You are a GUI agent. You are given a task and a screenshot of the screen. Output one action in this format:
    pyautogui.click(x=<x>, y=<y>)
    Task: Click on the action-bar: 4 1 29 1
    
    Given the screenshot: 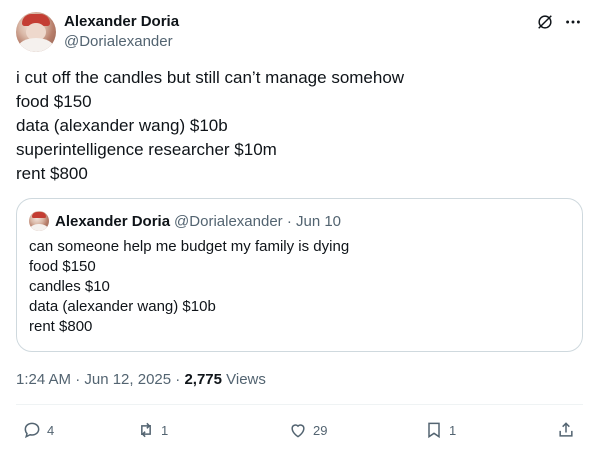 What is the action you would take?
    pyautogui.click(x=299, y=432)
    